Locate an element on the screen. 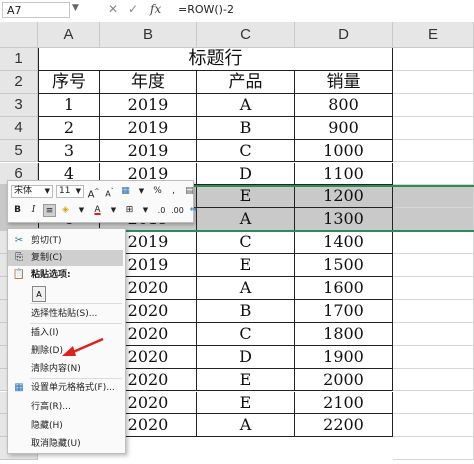  increase-font-icon: A^ is located at coordinates (93, 192).